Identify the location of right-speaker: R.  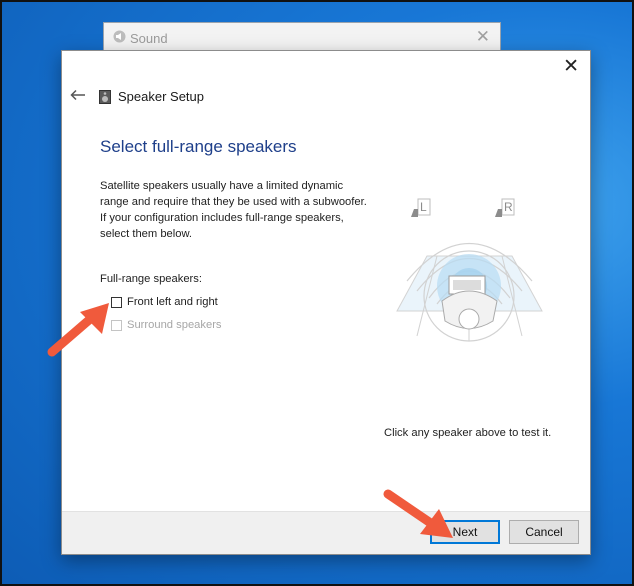
(504, 208).